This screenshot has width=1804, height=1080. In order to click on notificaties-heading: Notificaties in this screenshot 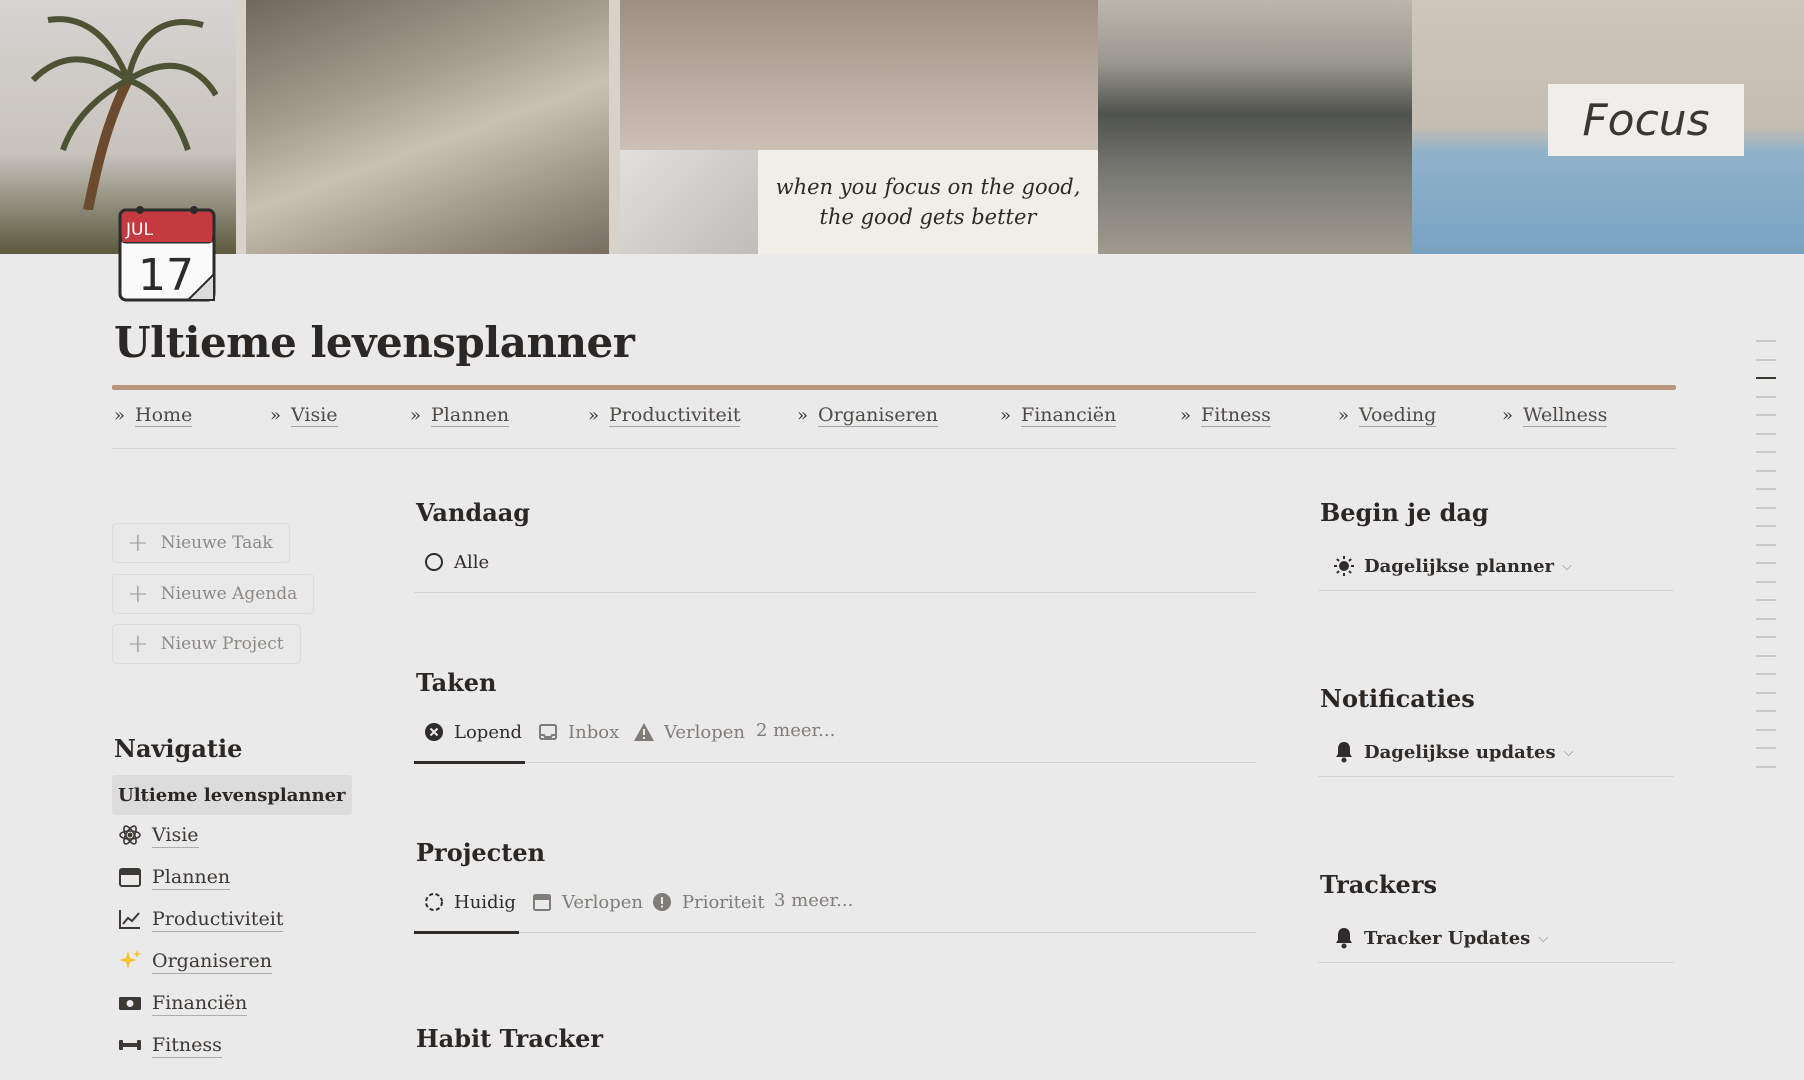, I will do `click(1397, 698)`.